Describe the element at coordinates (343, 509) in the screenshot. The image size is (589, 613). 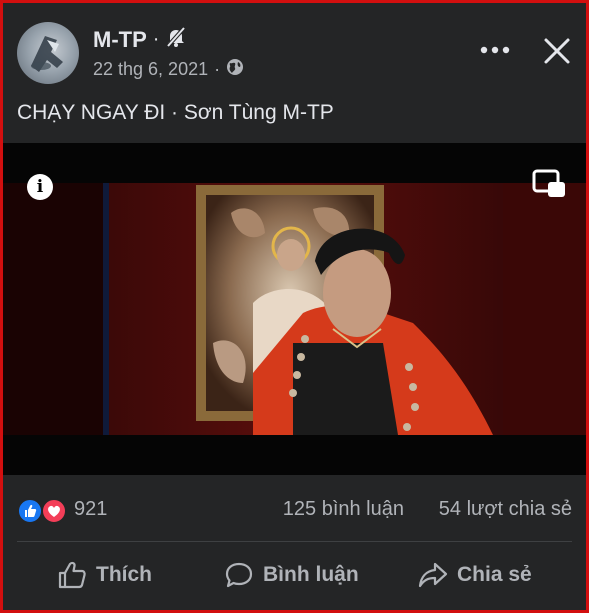
I see `comment-count: 125 bình luận` at that location.